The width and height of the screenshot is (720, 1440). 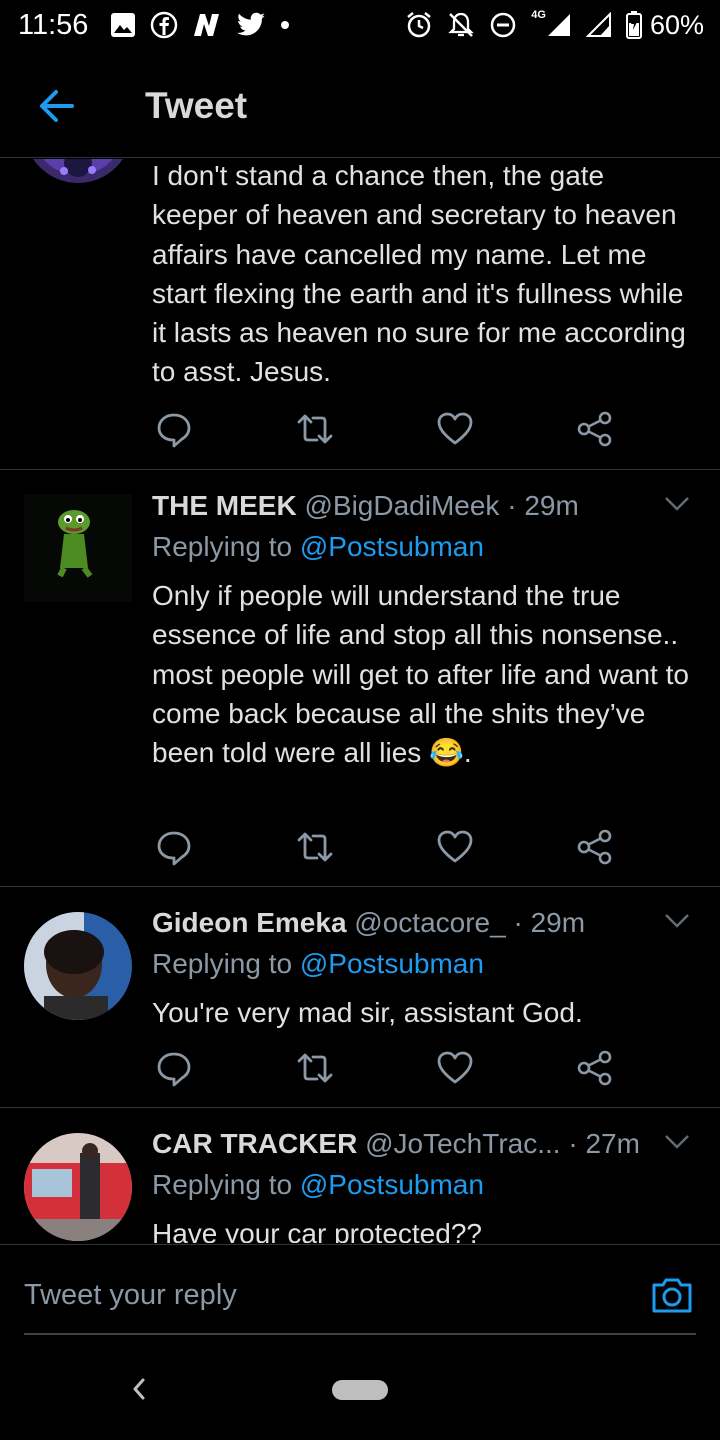 I want to click on author-name: CAR TRACKER, so click(x=254, y=1143).